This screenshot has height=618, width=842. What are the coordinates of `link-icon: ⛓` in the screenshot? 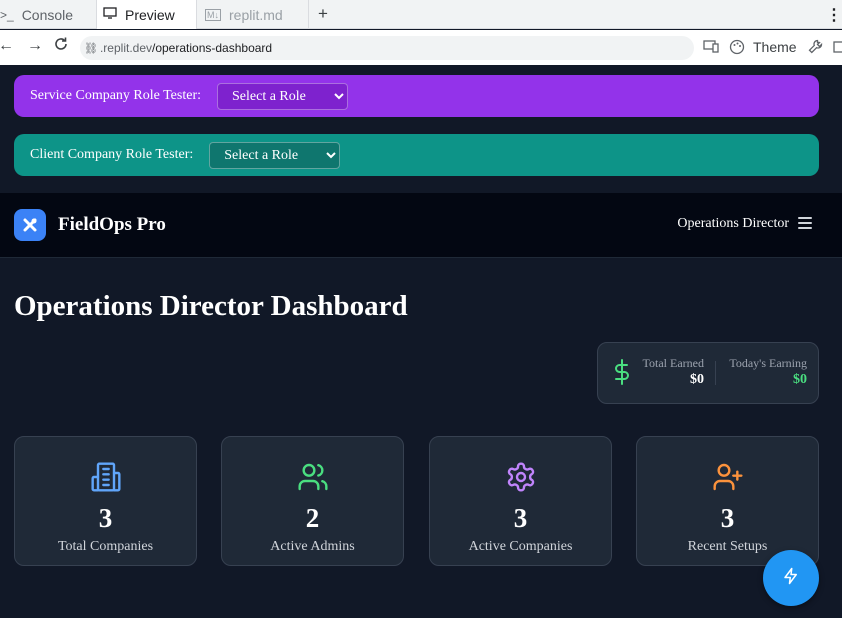 It's located at (91, 48).